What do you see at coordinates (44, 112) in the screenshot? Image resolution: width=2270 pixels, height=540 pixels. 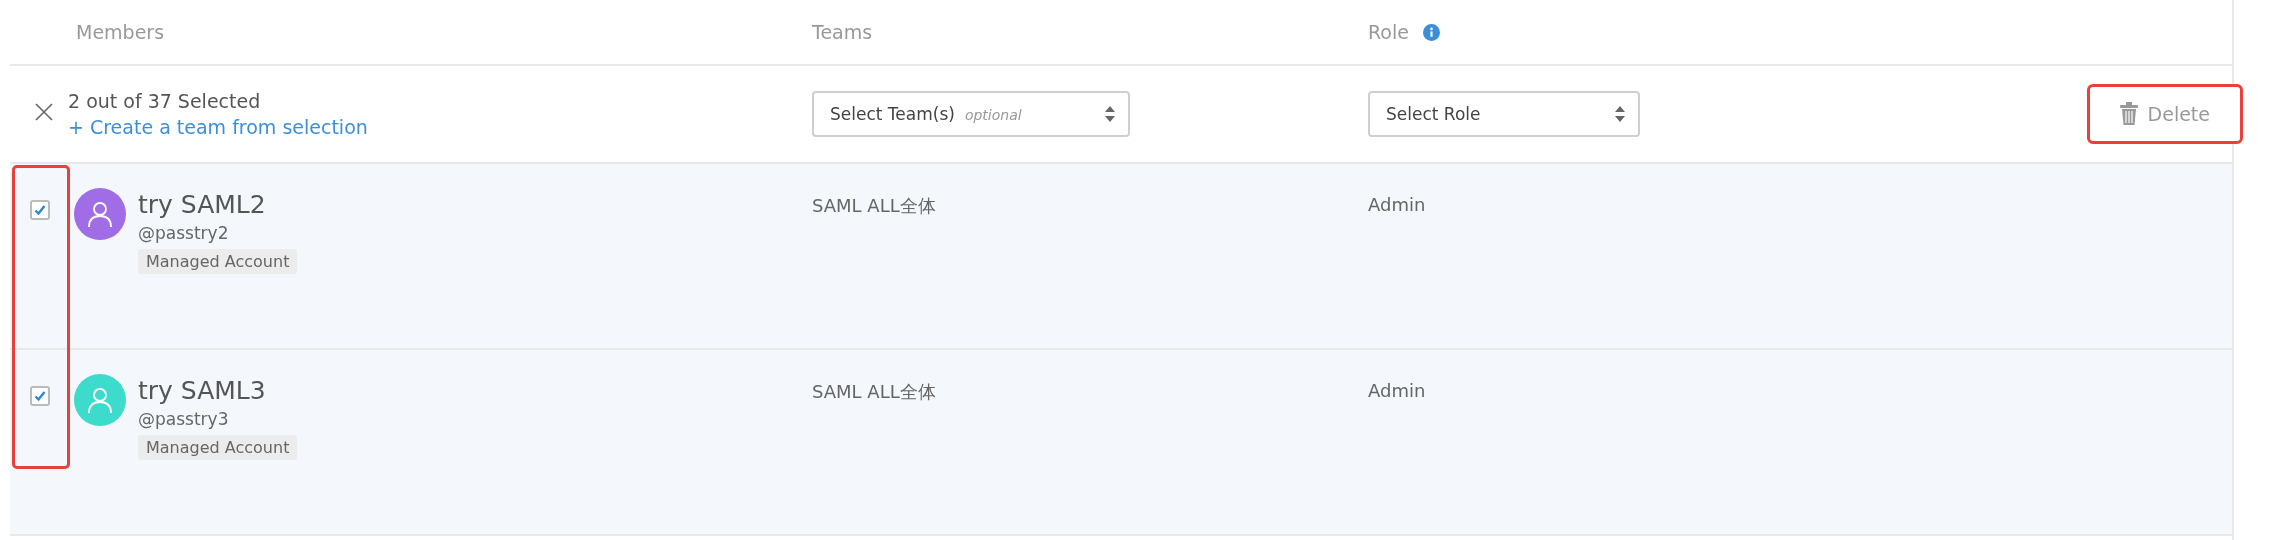 I see `close-icon` at bounding box center [44, 112].